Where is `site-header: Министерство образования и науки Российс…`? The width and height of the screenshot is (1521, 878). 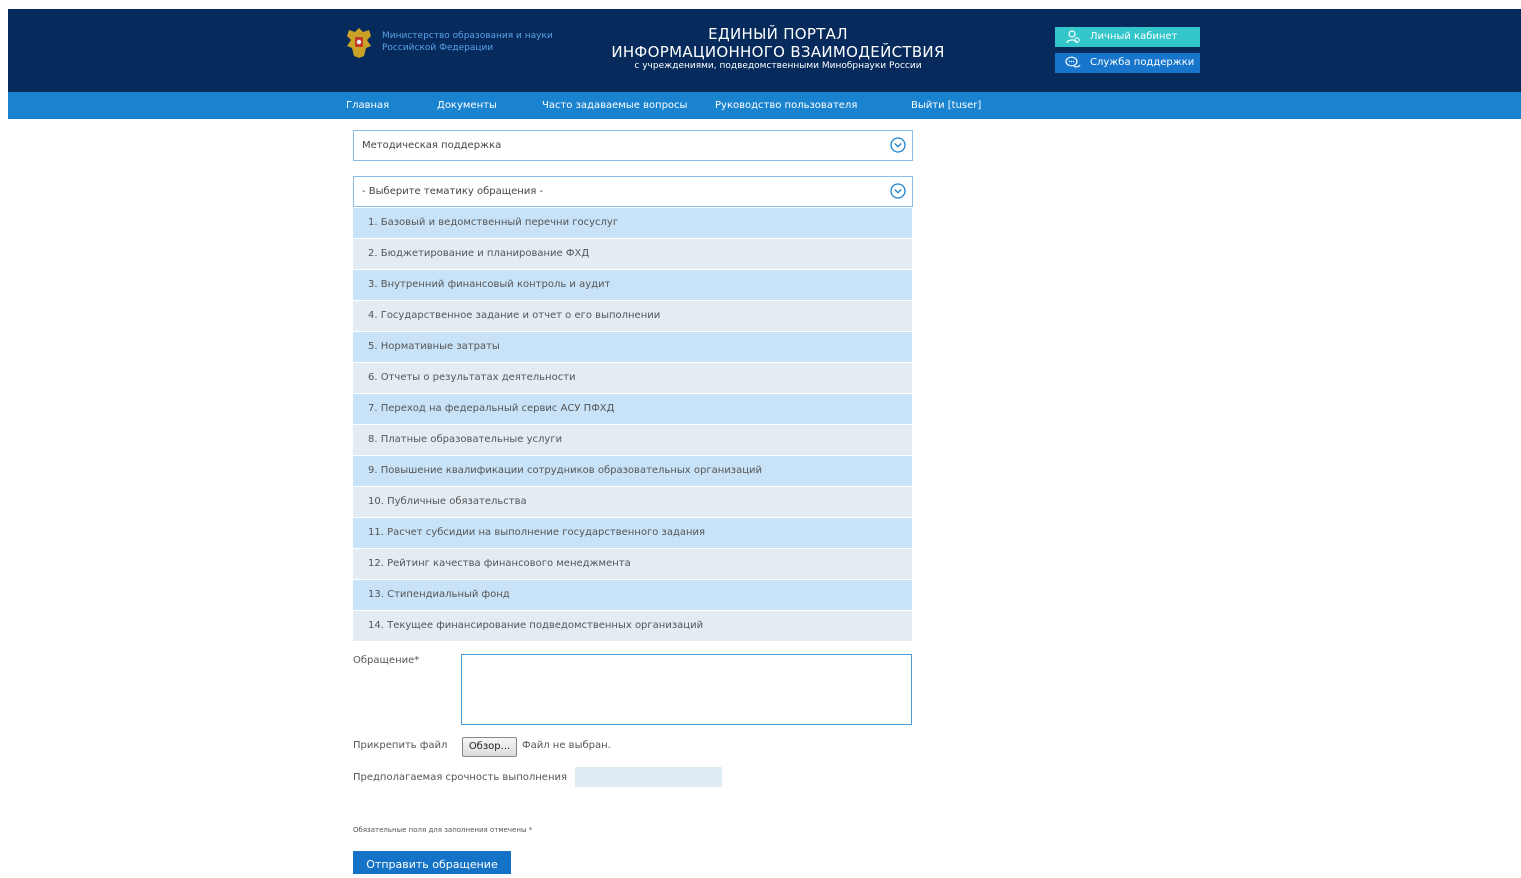 site-header: Министерство образования и науки Российс… is located at coordinates (764, 50).